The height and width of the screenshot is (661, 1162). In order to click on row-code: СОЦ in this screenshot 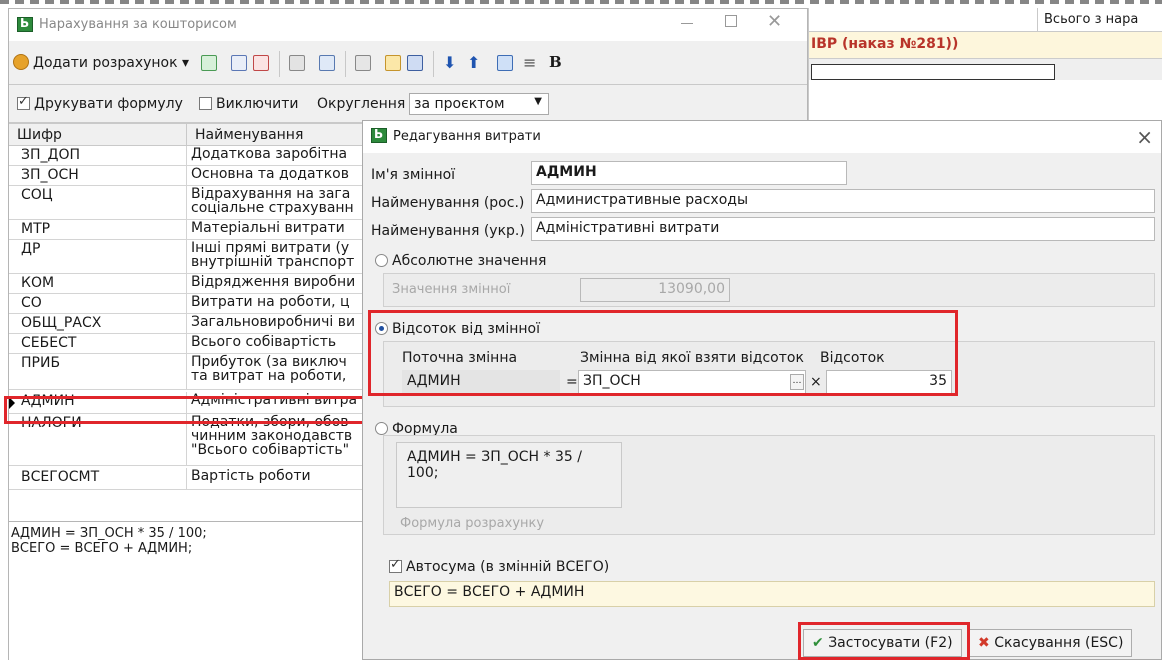, I will do `click(98, 202)`.